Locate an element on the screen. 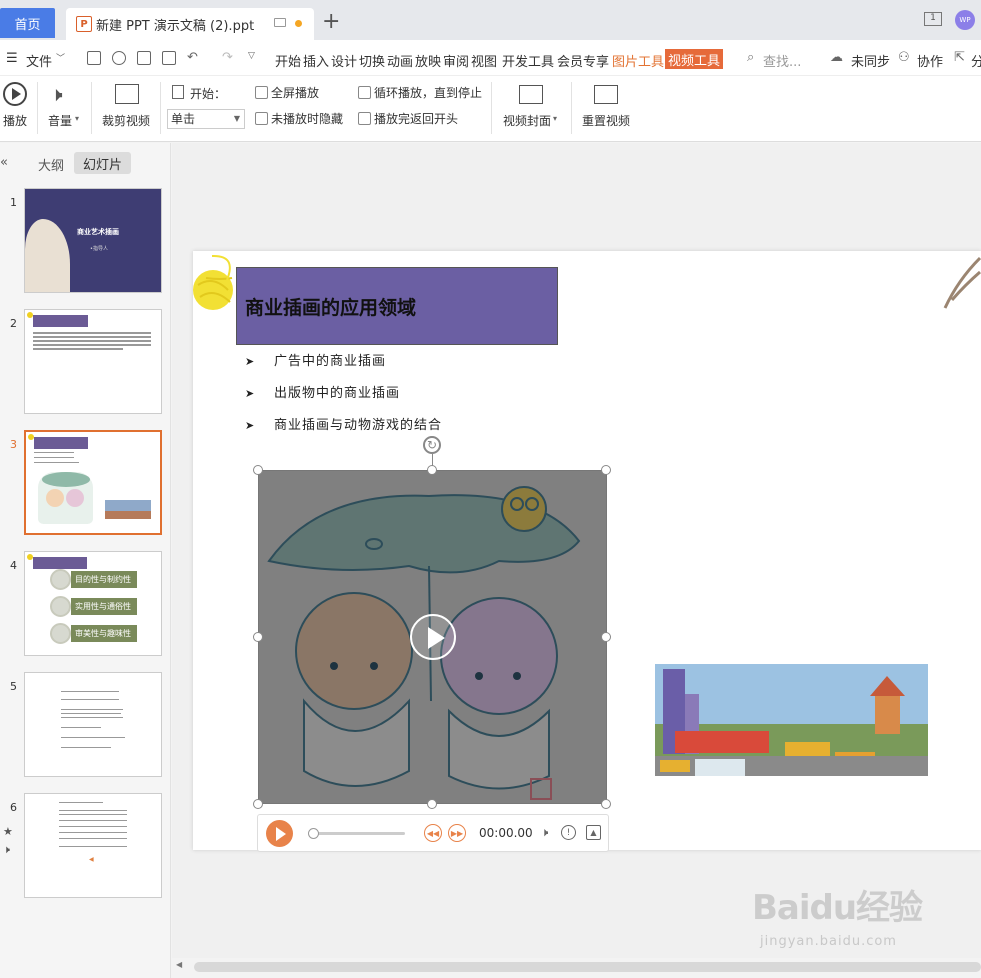 Image resolution: width=981 pixels, height=978 pixels. save-icon is located at coordinates (94, 58).